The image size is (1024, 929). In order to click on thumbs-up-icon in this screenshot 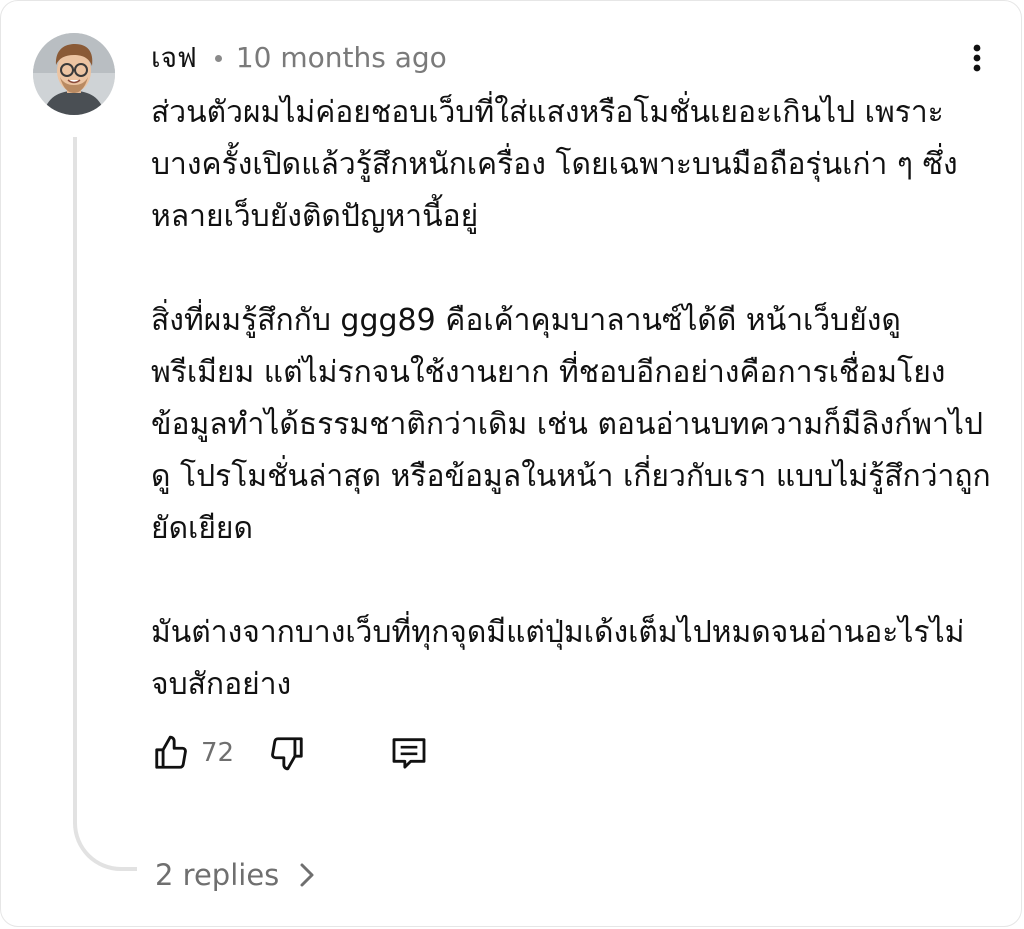, I will do `click(171, 752)`.